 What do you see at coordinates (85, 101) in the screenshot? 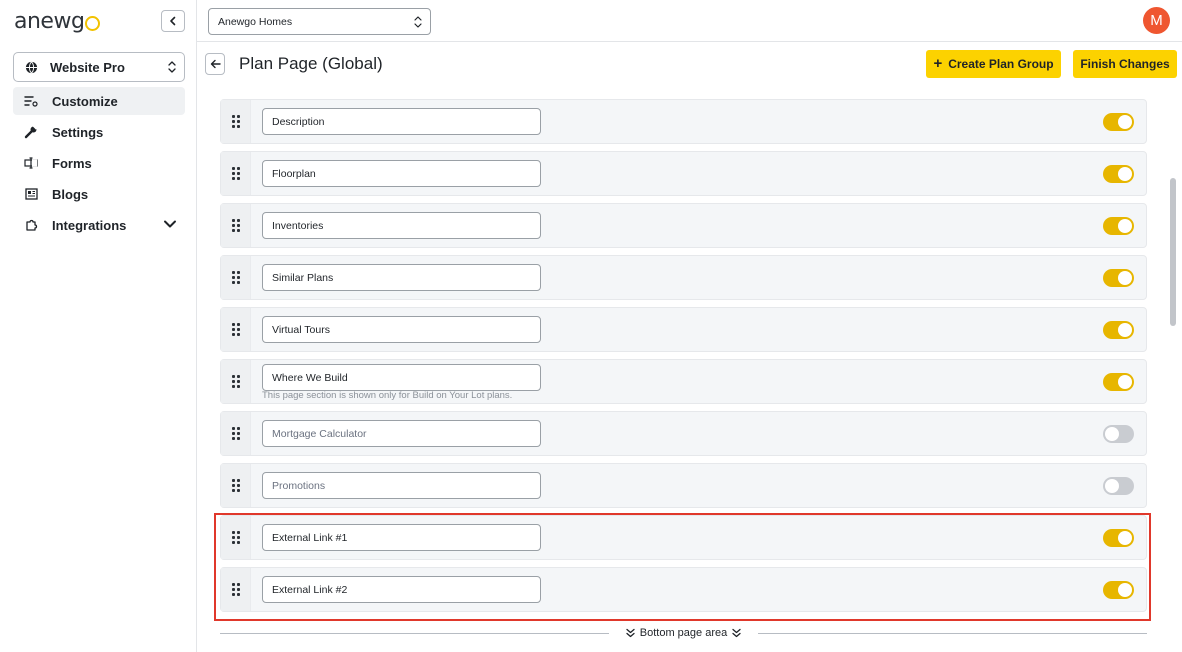
I see `sidebar-item-label: Customize` at bounding box center [85, 101].